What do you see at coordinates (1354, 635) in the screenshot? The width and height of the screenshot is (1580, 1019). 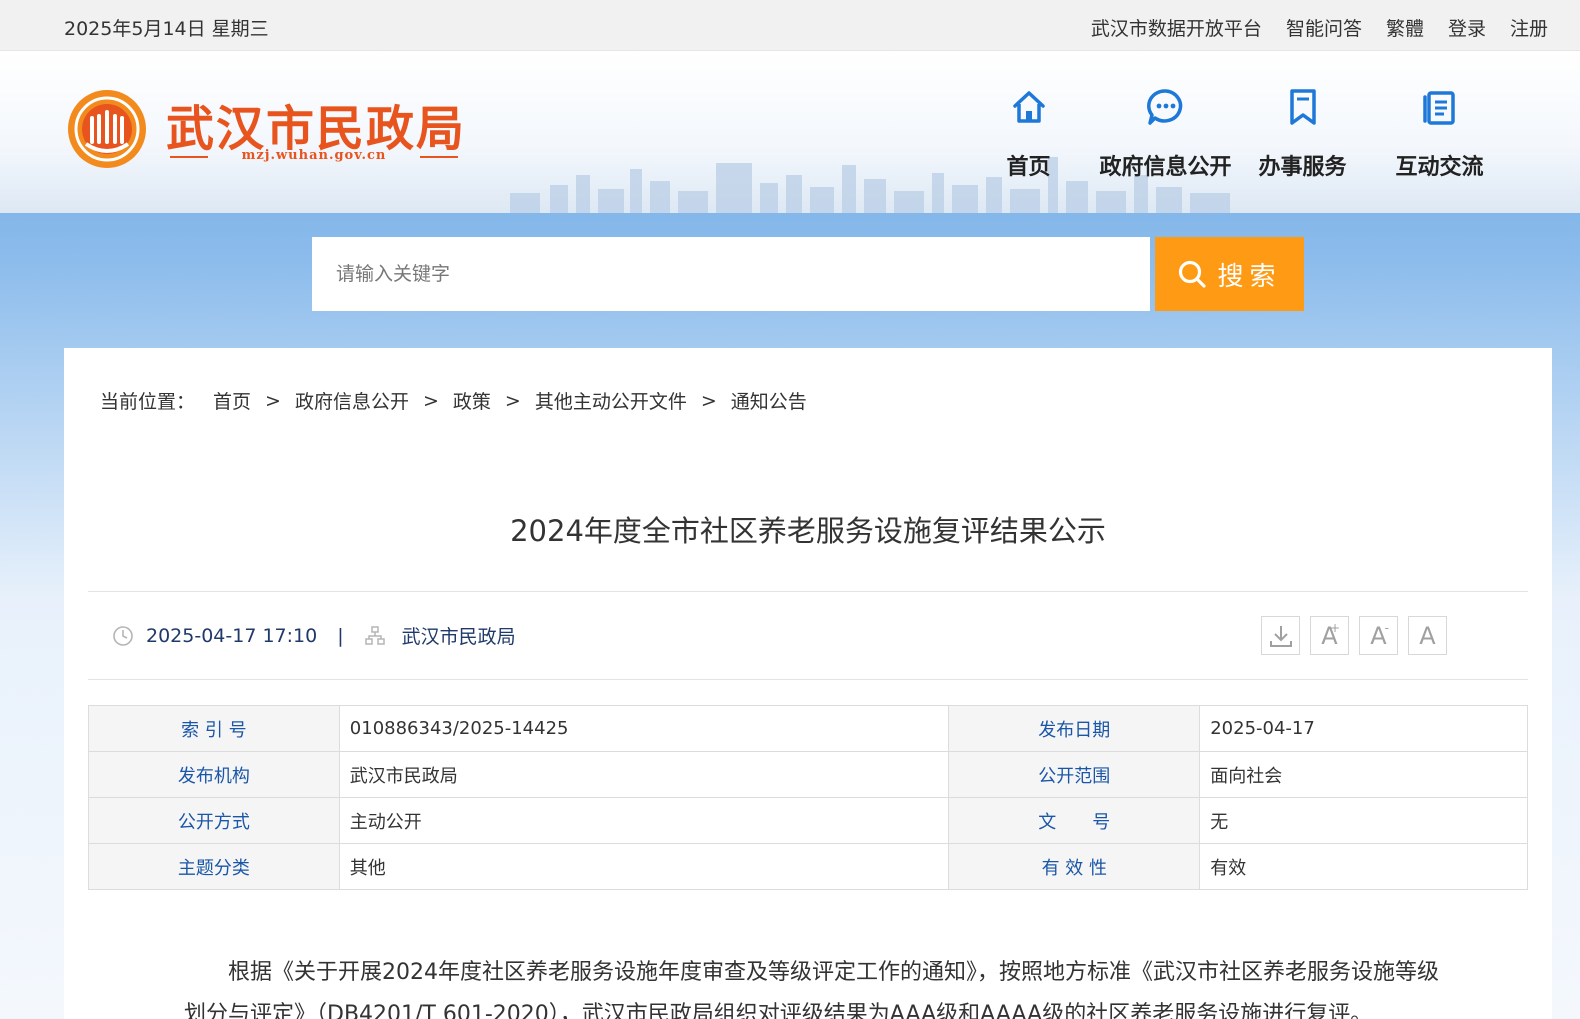 I see `article-tools: A + A- A` at bounding box center [1354, 635].